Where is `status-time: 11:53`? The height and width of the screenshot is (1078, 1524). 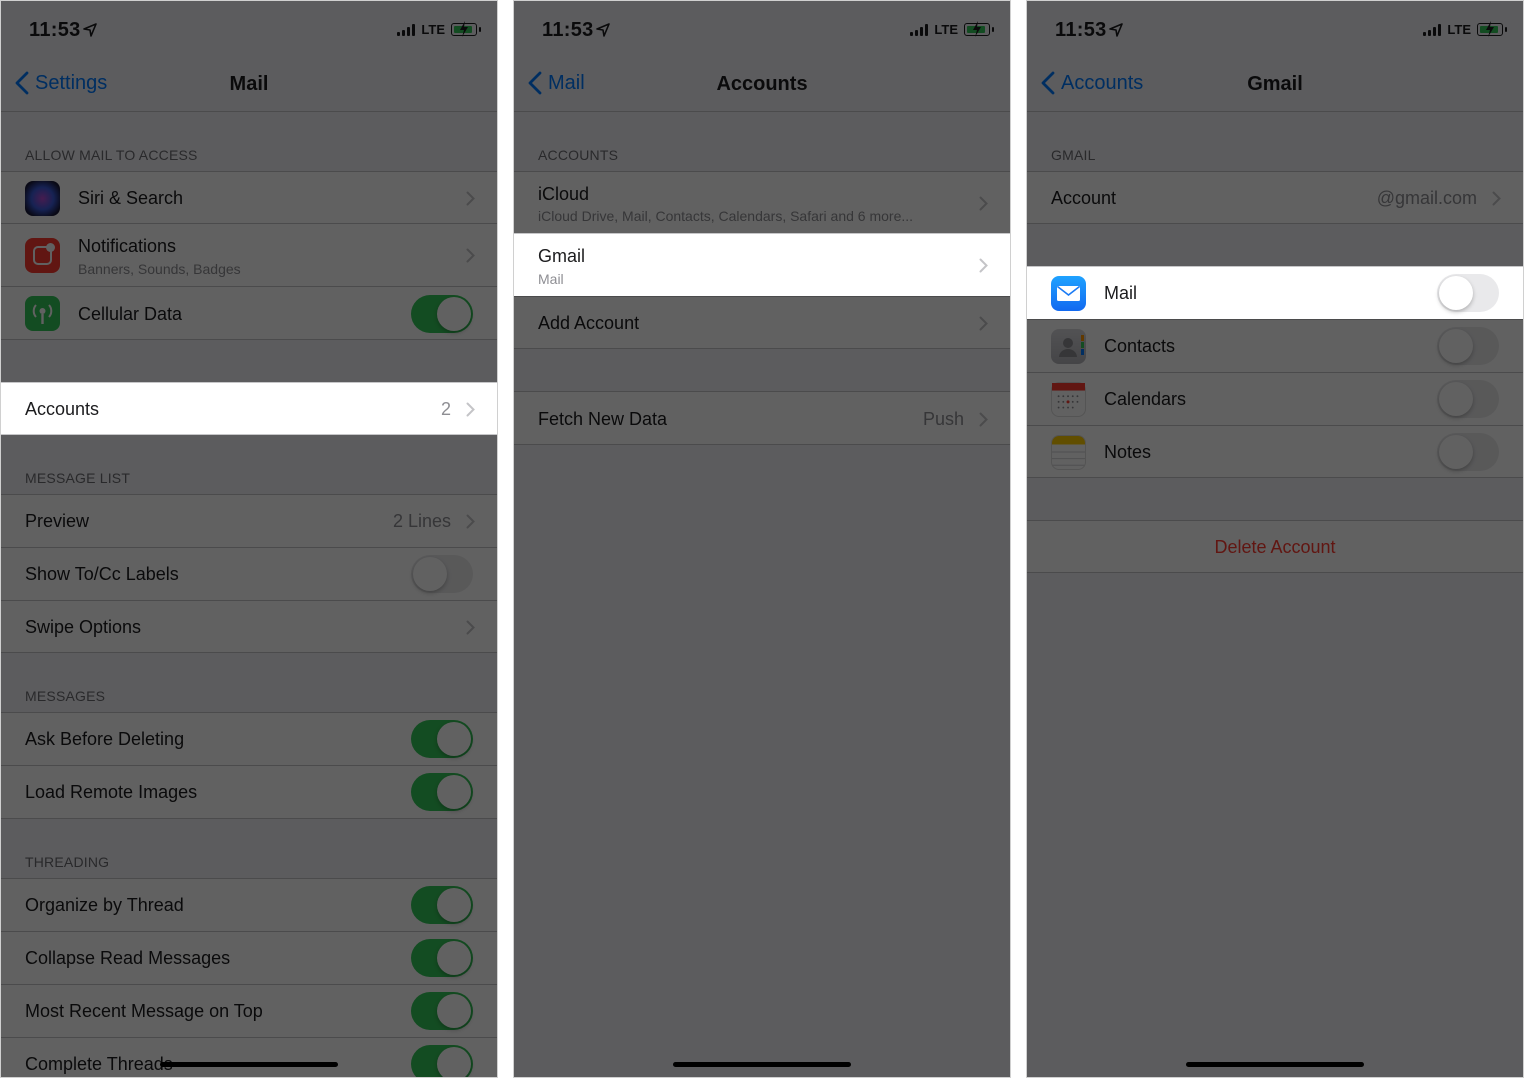
status-time: 11:53 is located at coordinates (568, 30).